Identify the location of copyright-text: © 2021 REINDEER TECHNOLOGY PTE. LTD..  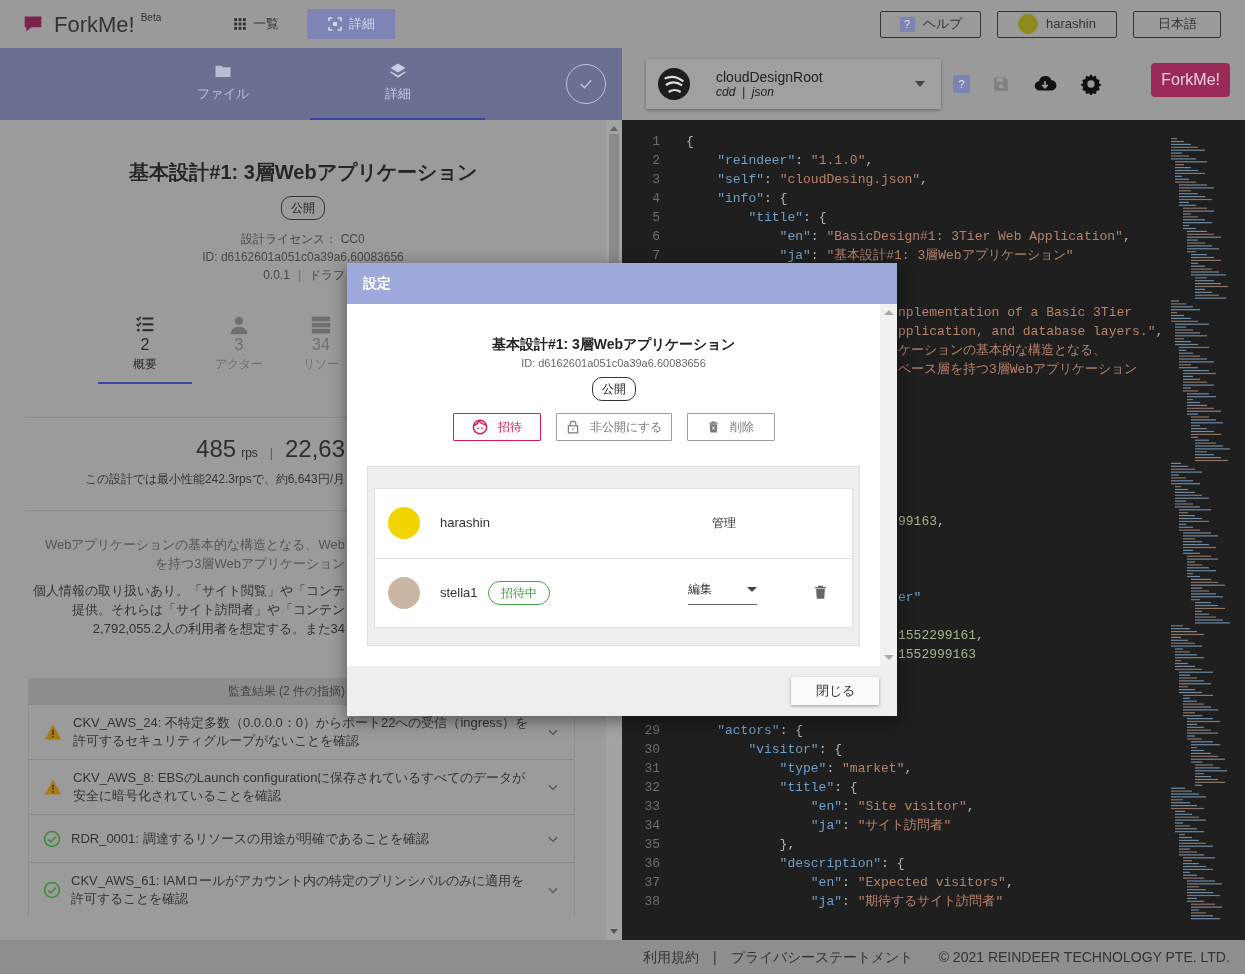
(1084, 957).